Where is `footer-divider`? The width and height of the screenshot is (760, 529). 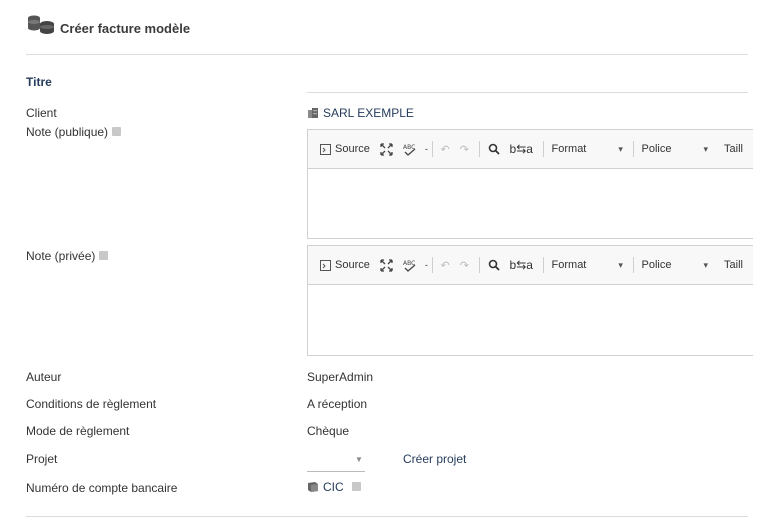
footer-divider is located at coordinates (387, 516).